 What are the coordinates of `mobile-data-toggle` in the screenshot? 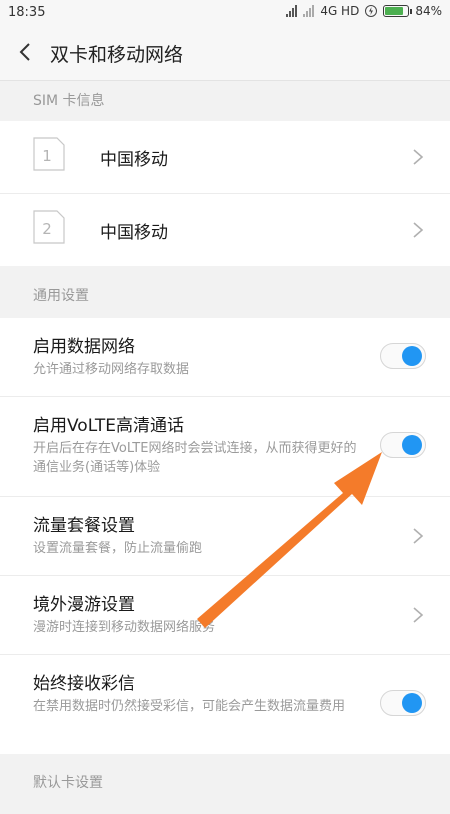 It's located at (403, 356).